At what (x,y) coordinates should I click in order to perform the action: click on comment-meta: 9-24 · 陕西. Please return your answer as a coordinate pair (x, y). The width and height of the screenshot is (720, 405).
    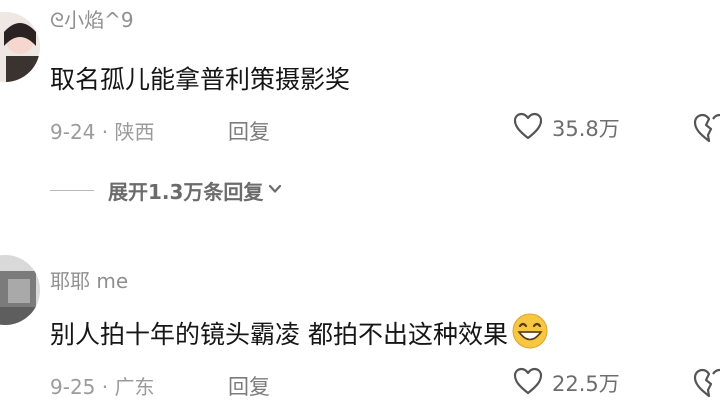
    Looking at the image, I should click on (102, 130).